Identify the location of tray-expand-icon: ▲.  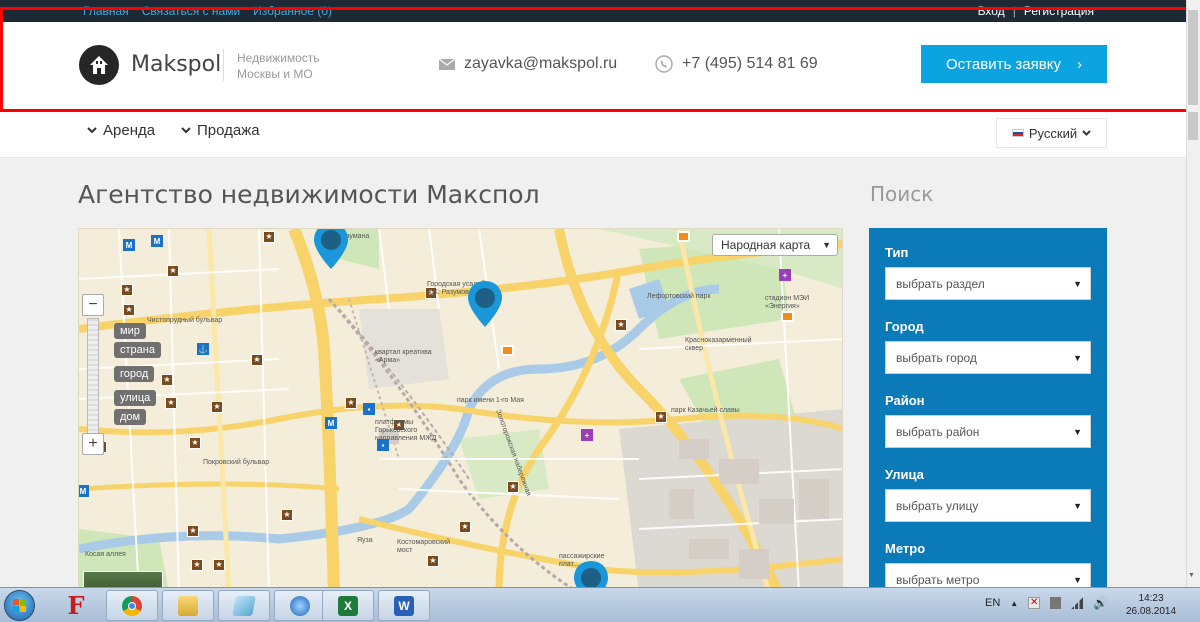
(1014, 603).